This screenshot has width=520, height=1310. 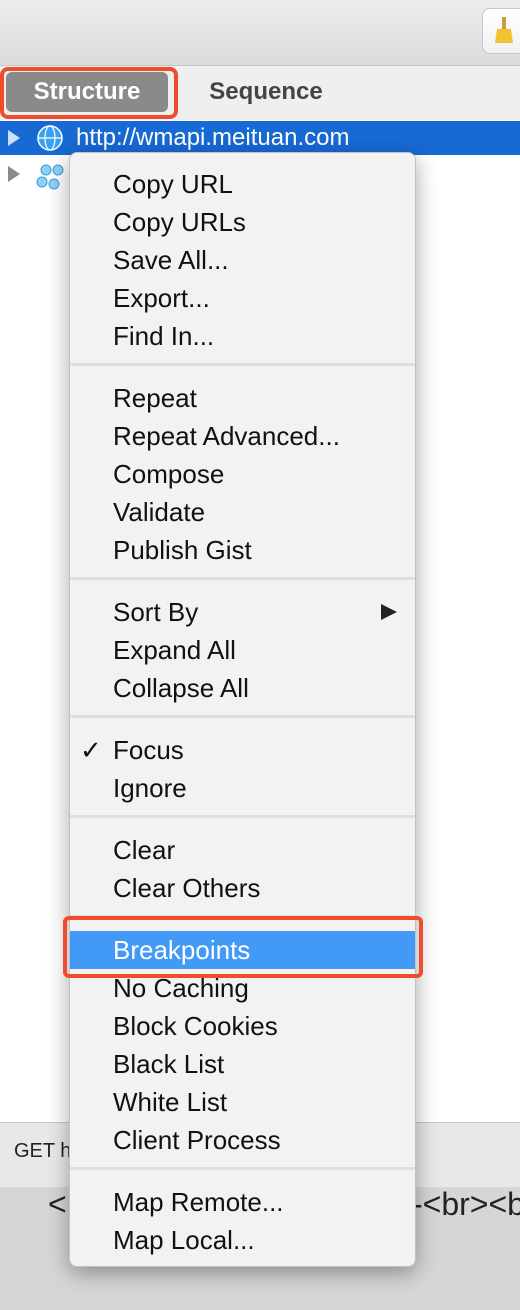 I want to click on menu-item-white-list: White List, so click(x=242, y=1102).